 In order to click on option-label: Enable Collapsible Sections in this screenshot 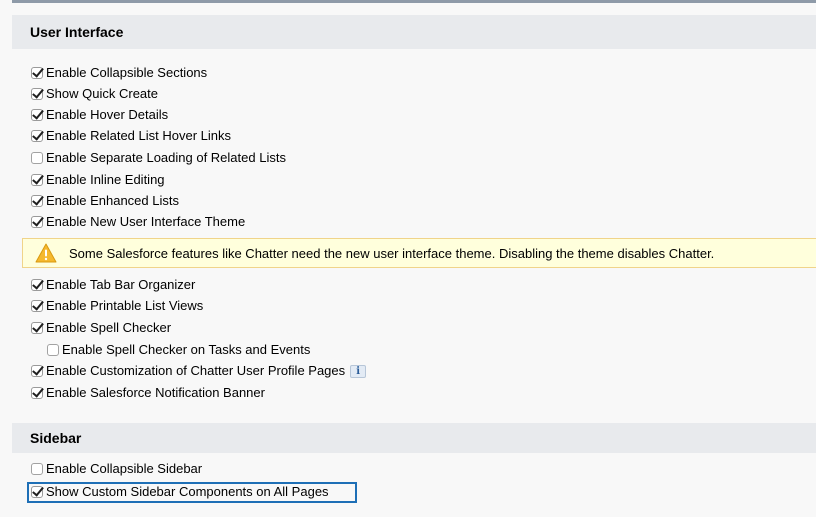, I will do `click(127, 72)`.